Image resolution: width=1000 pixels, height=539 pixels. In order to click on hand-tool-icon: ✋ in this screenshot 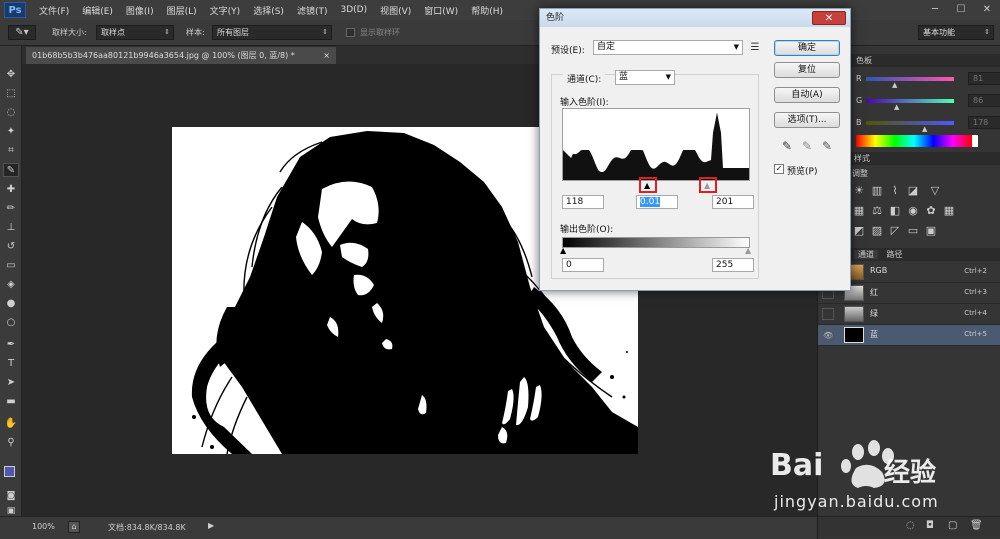, I will do `click(11, 424)`.